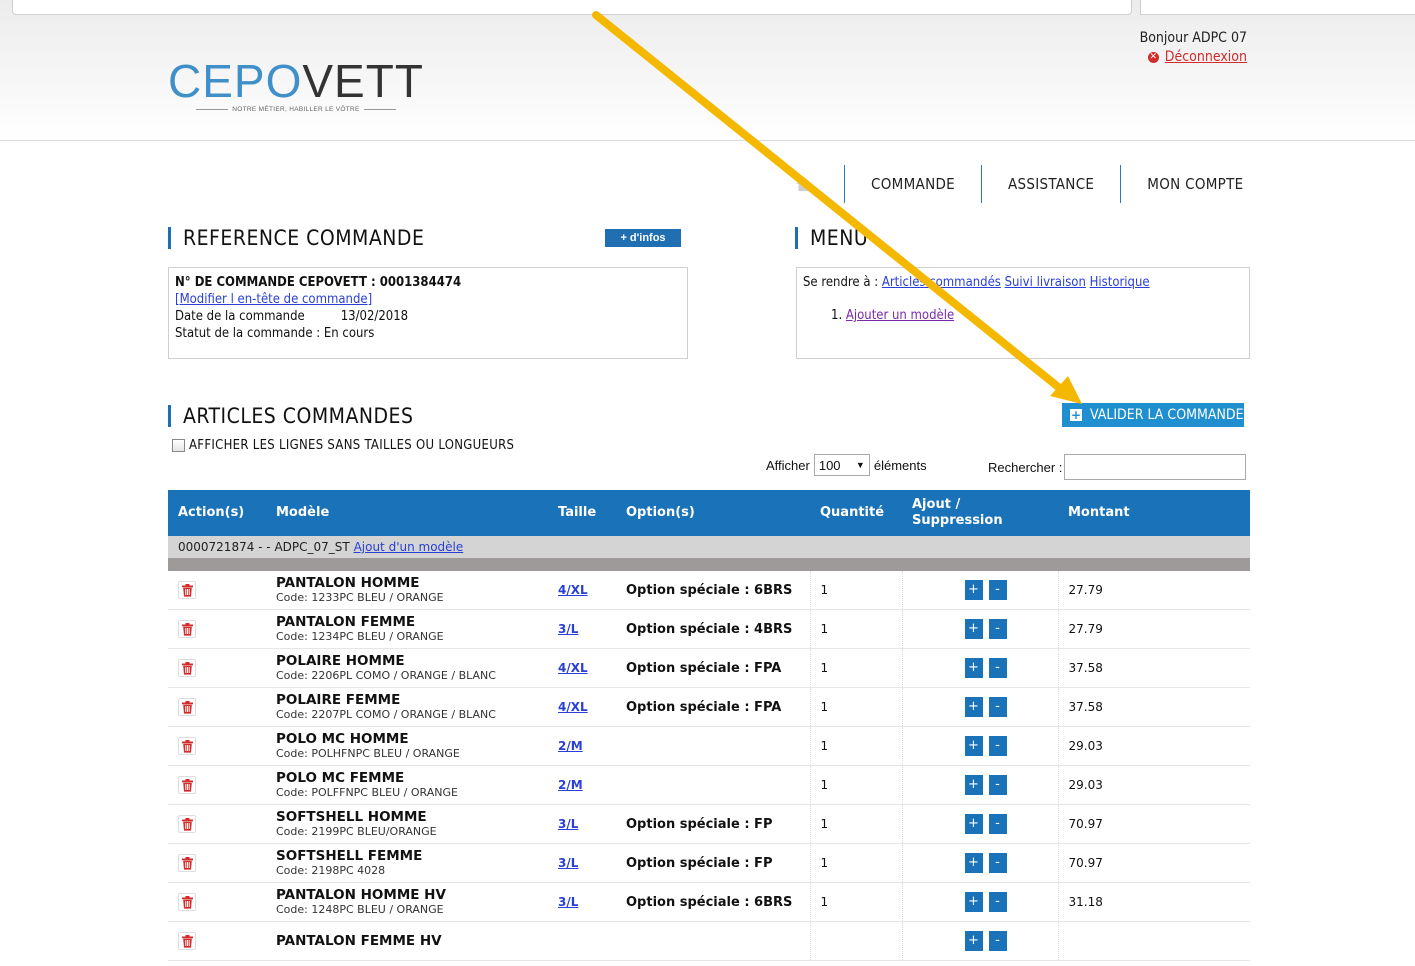 This screenshot has height=966, width=1415. I want to click on link-articles-commandes: Articles commandés, so click(941, 282).